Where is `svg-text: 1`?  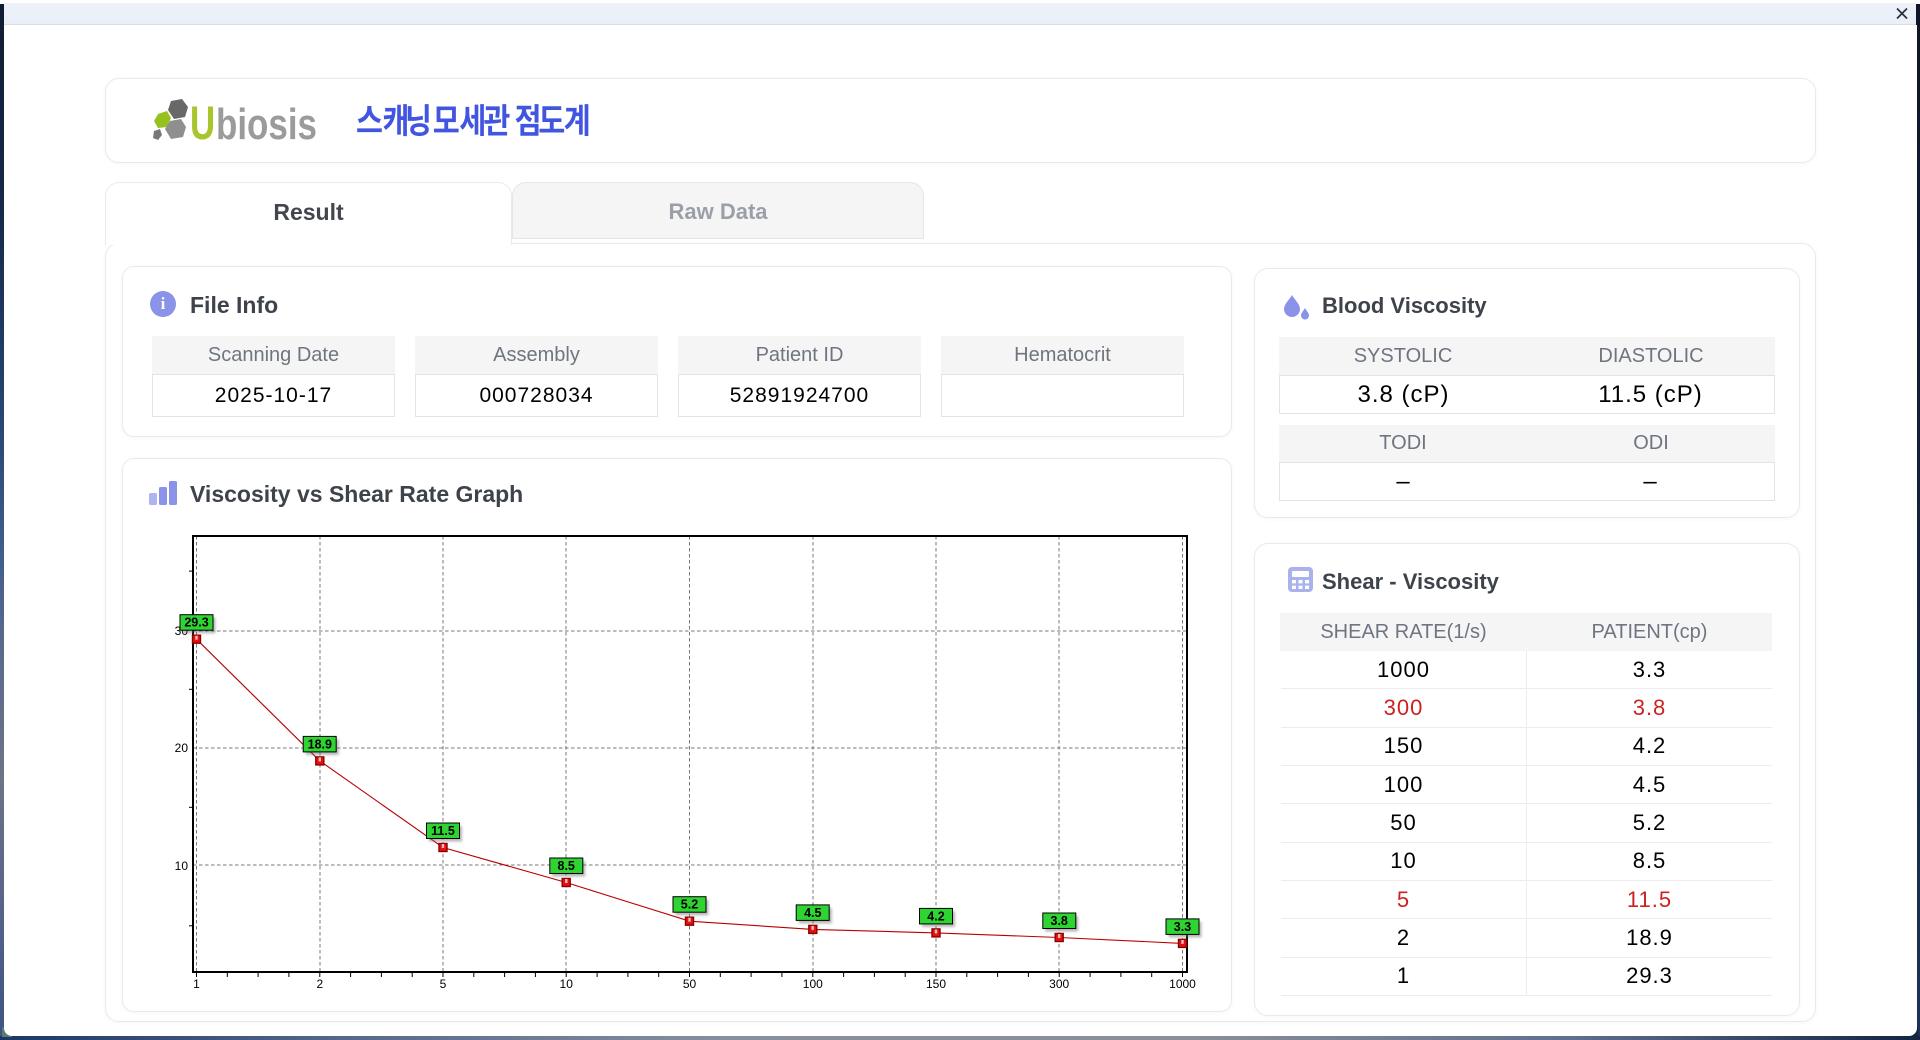 svg-text: 1 is located at coordinates (196, 984).